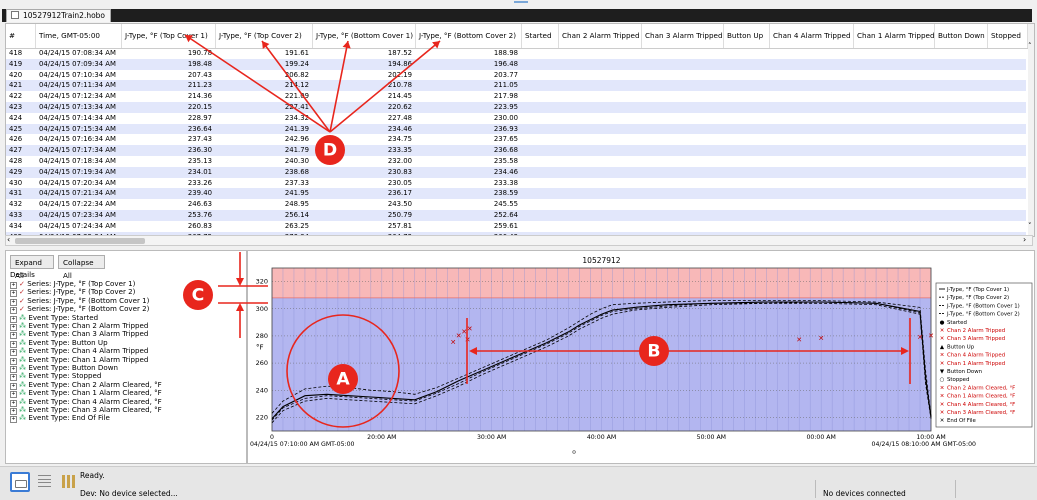 The height and width of the screenshot is (500, 1037). Describe the element at coordinates (1030, 46) in the screenshot. I see `scroll-up-icon: ˄` at that location.